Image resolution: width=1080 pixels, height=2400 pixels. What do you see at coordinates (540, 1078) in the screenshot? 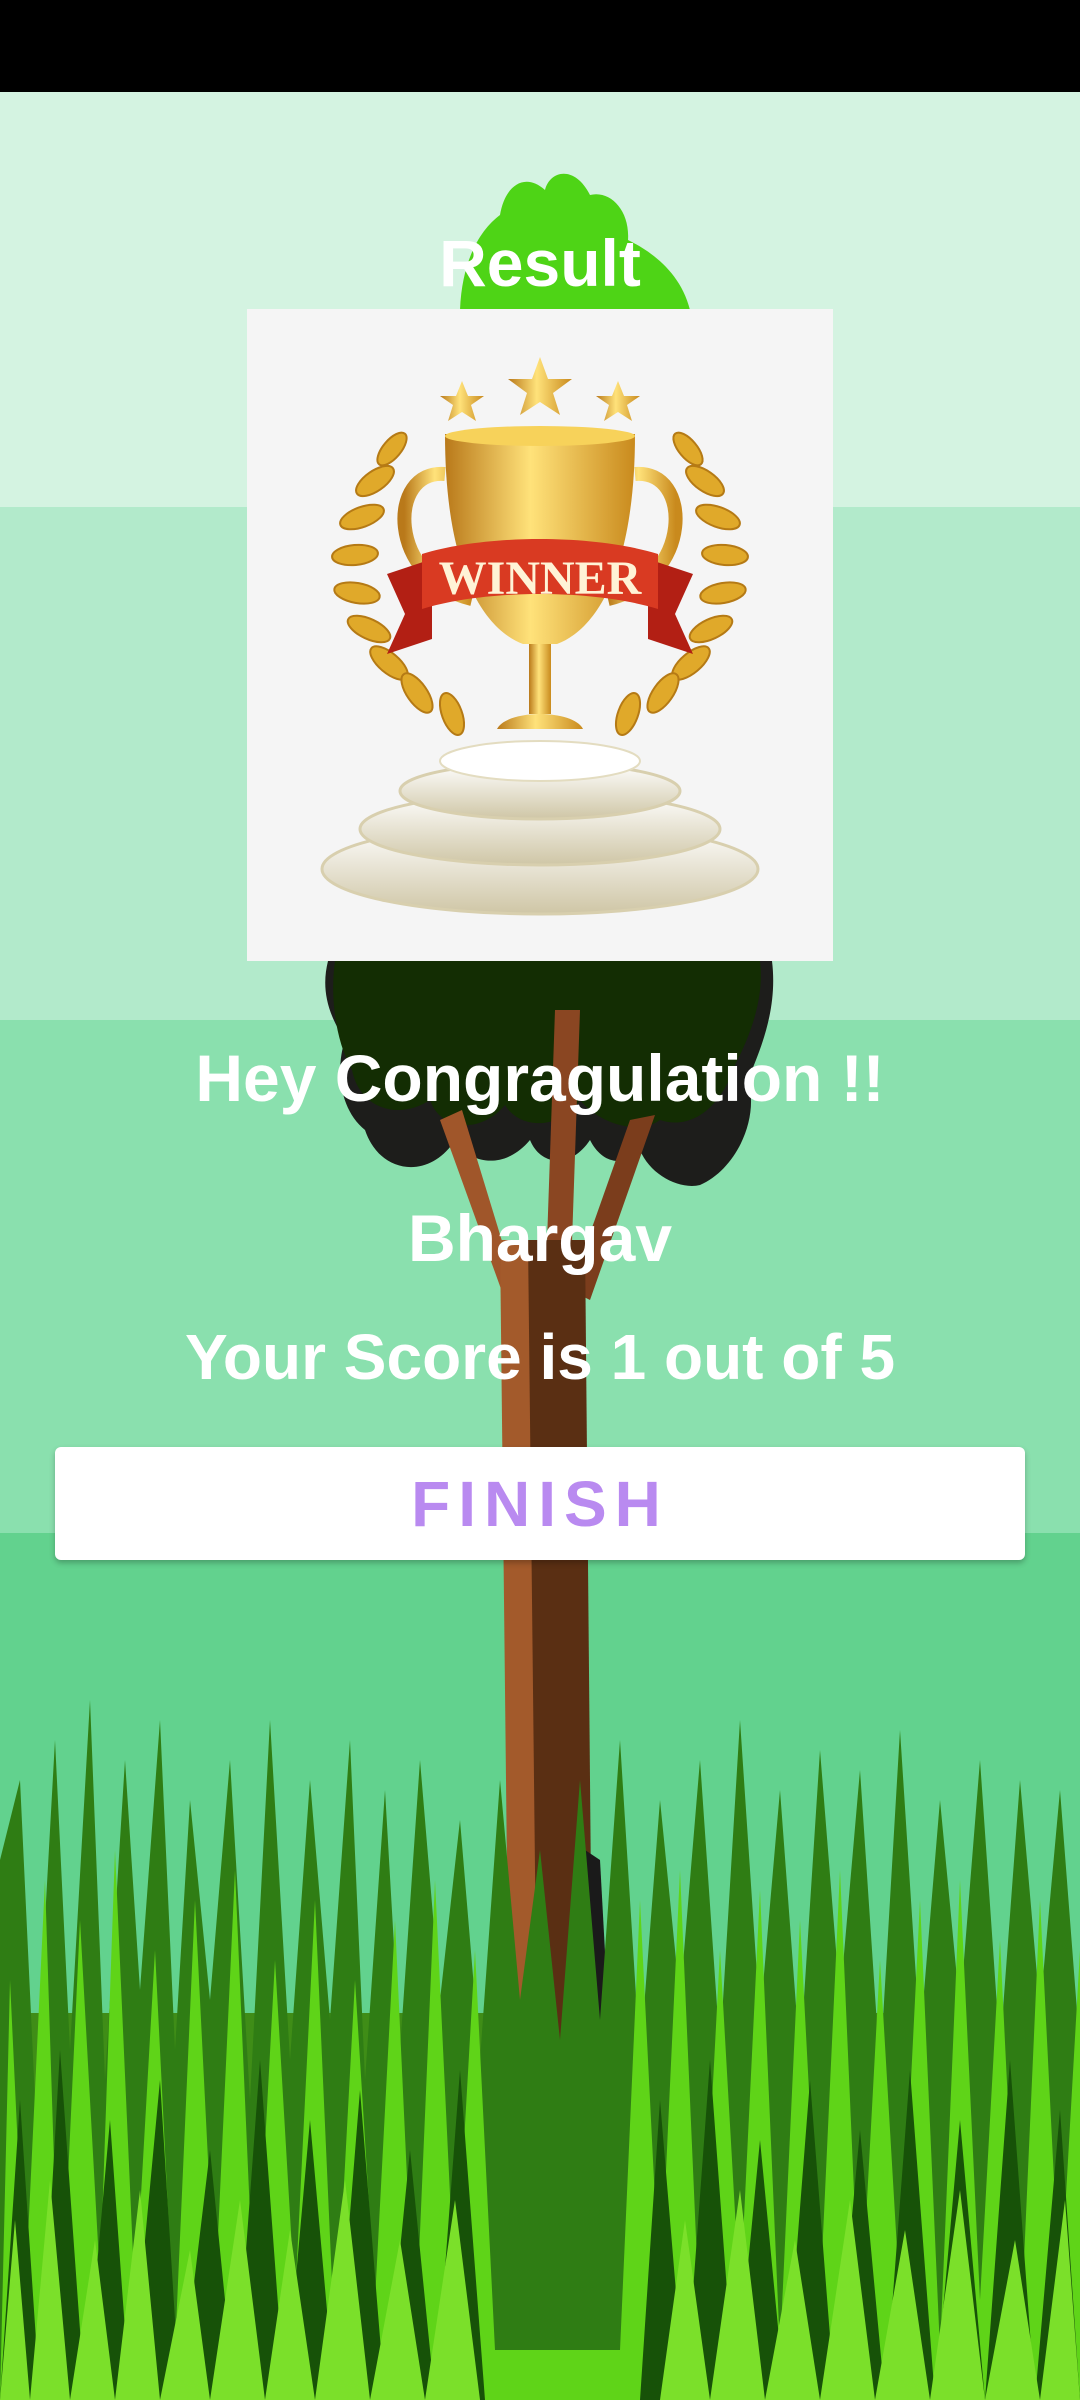
I see `congratulation-text: Hey Congragulation !!` at bounding box center [540, 1078].